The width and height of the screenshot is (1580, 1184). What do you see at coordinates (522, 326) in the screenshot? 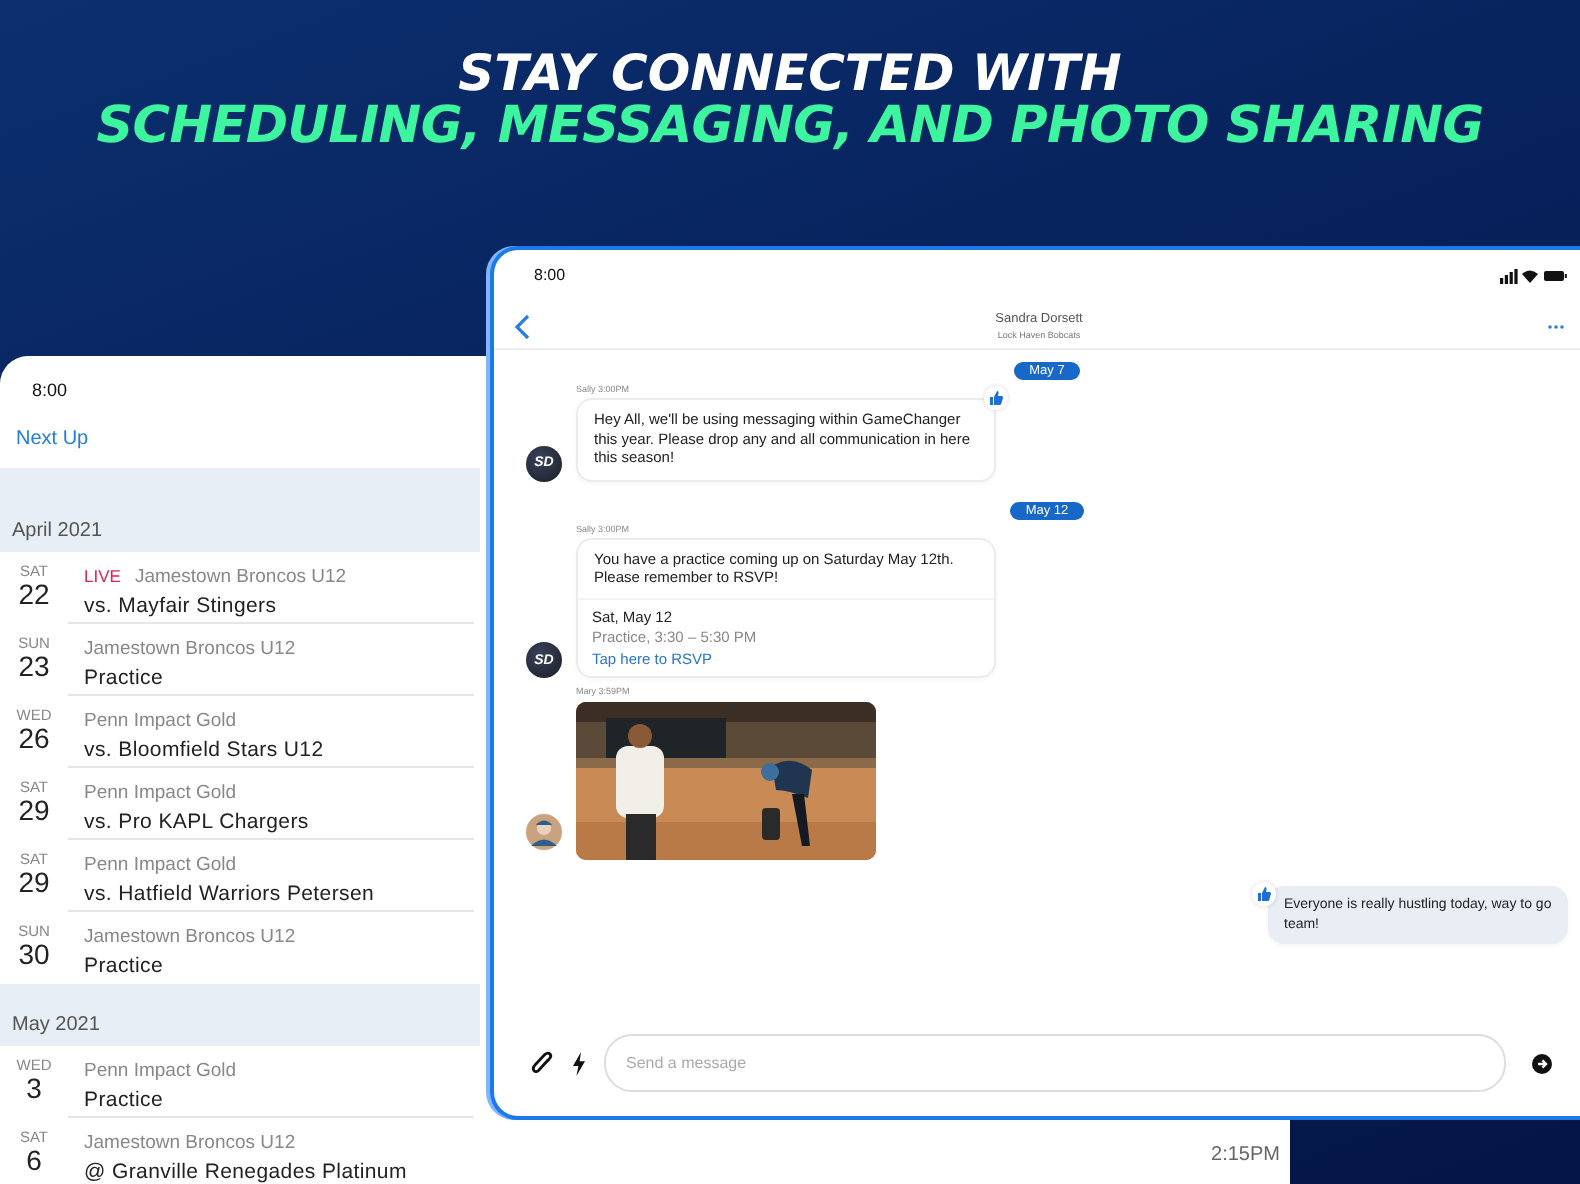
I see `back-icon` at bounding box center [522, 326].